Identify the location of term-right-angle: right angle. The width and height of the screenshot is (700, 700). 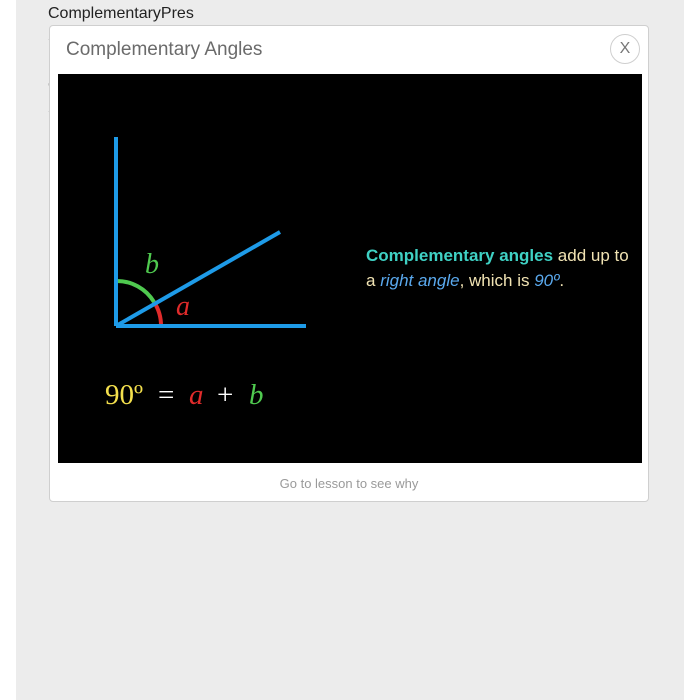
(420, 280).